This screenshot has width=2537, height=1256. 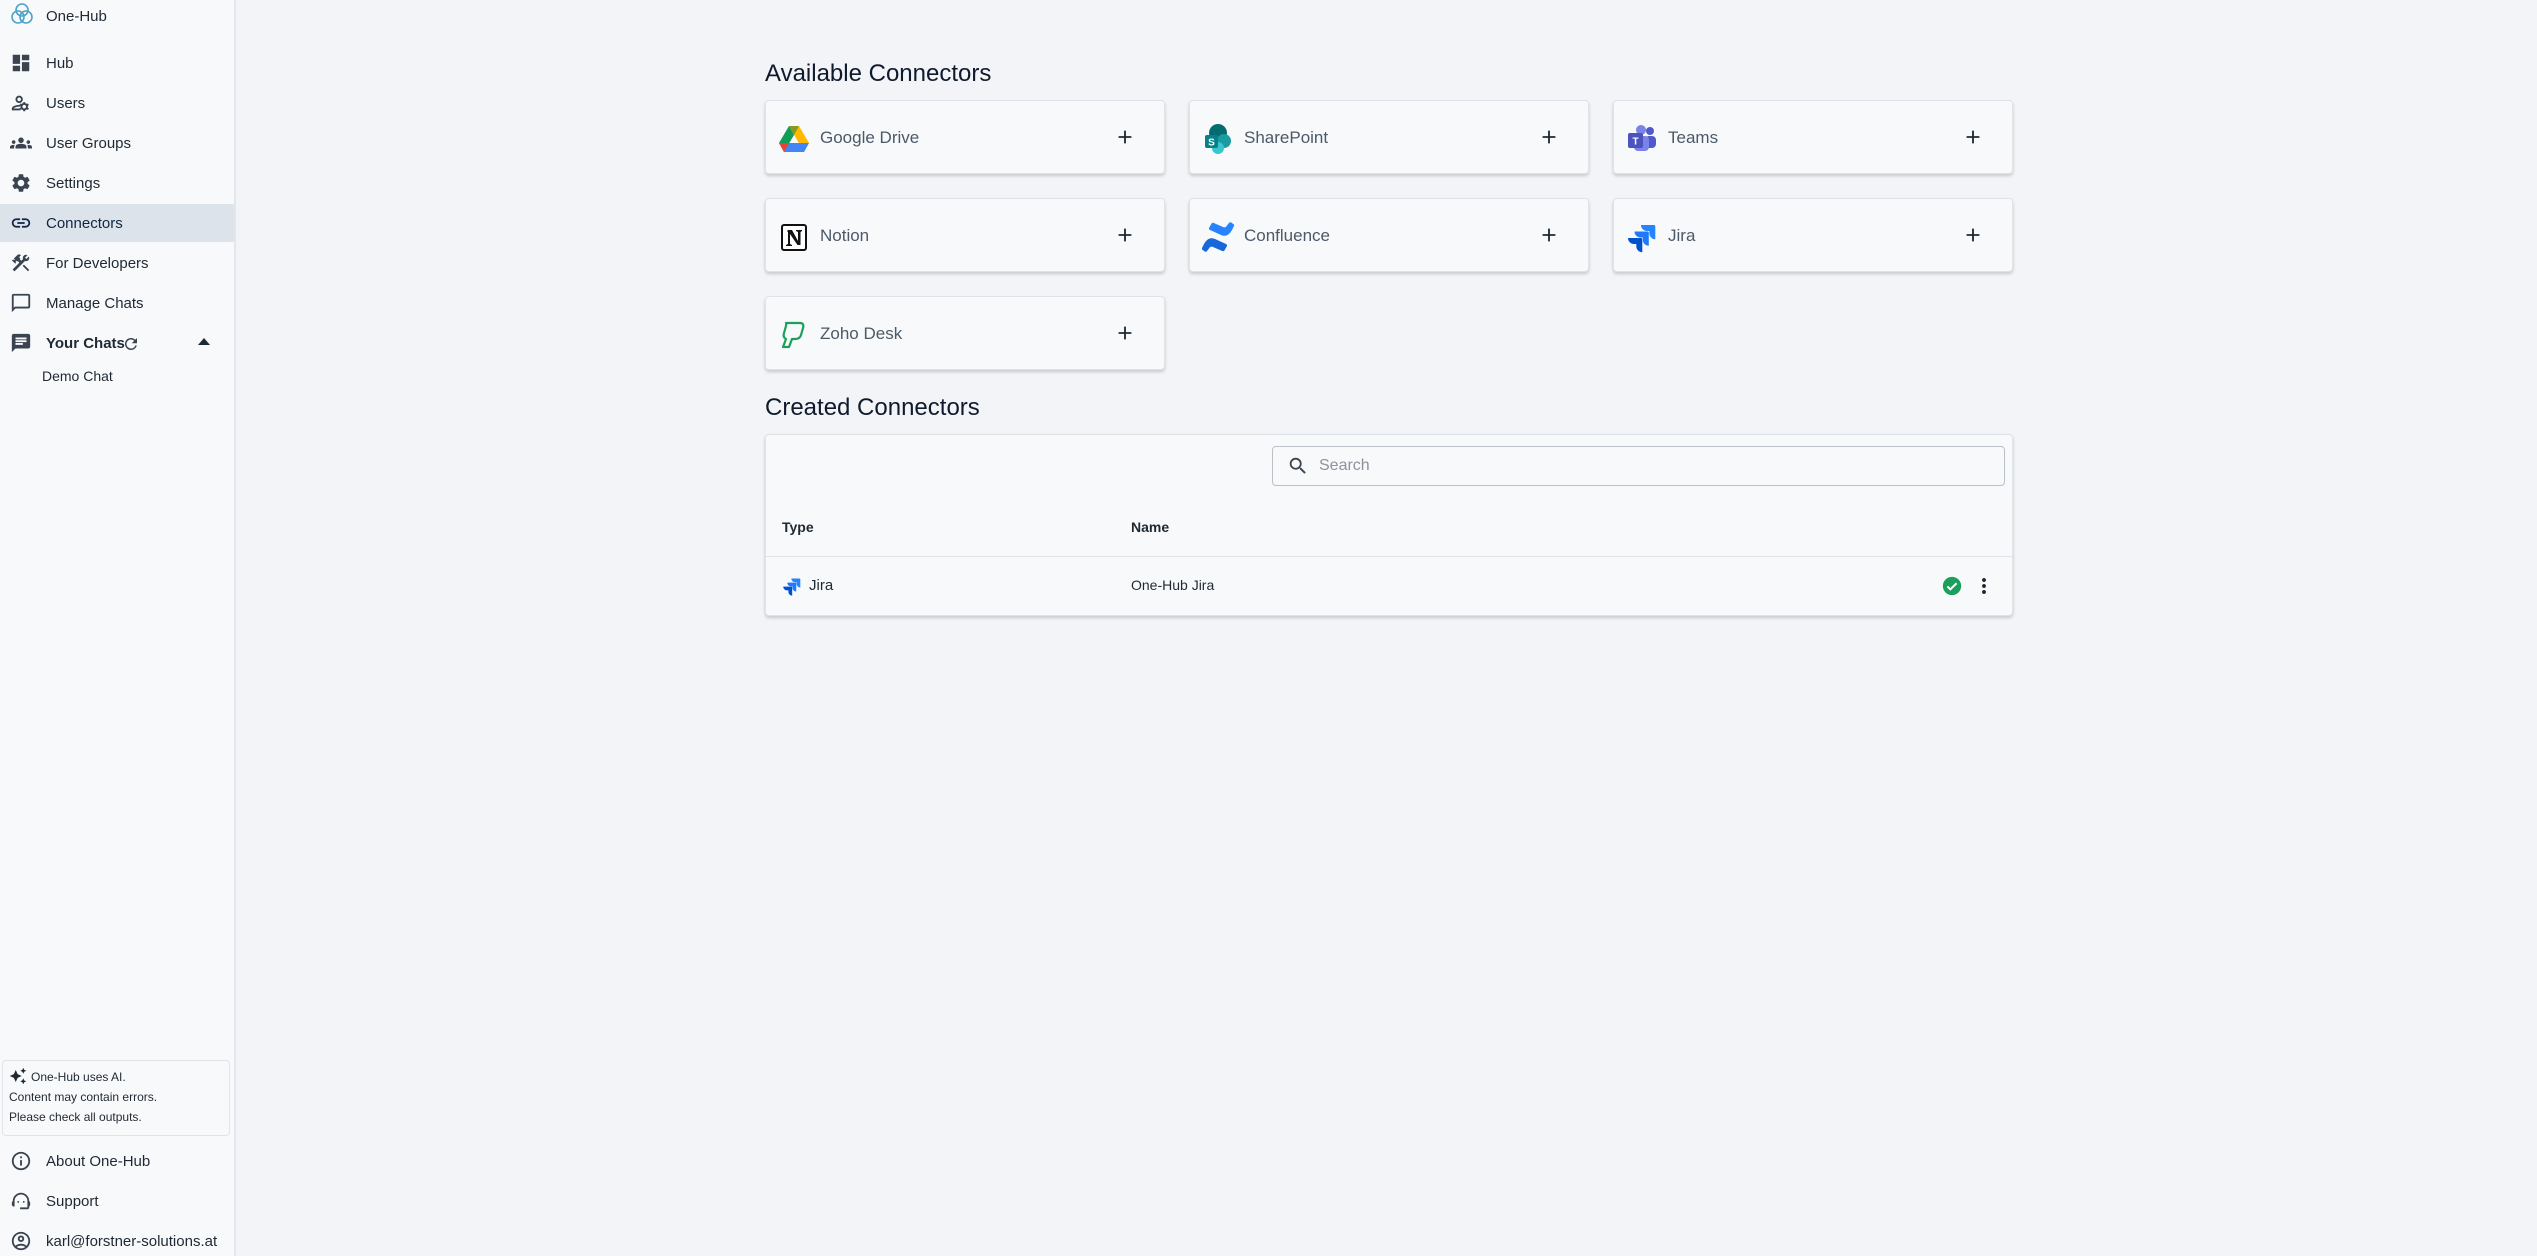 I want to click on sidebar-item-label: karl@forstner-solutions.at, so click(x=132, y=1241).